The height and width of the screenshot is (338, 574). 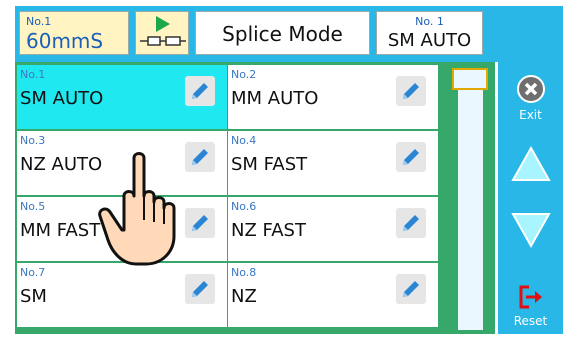 What do you see at coordinates (244, 206) in the screenshot?
I see `mode-number: No.6` at bounding box center [244, 206].